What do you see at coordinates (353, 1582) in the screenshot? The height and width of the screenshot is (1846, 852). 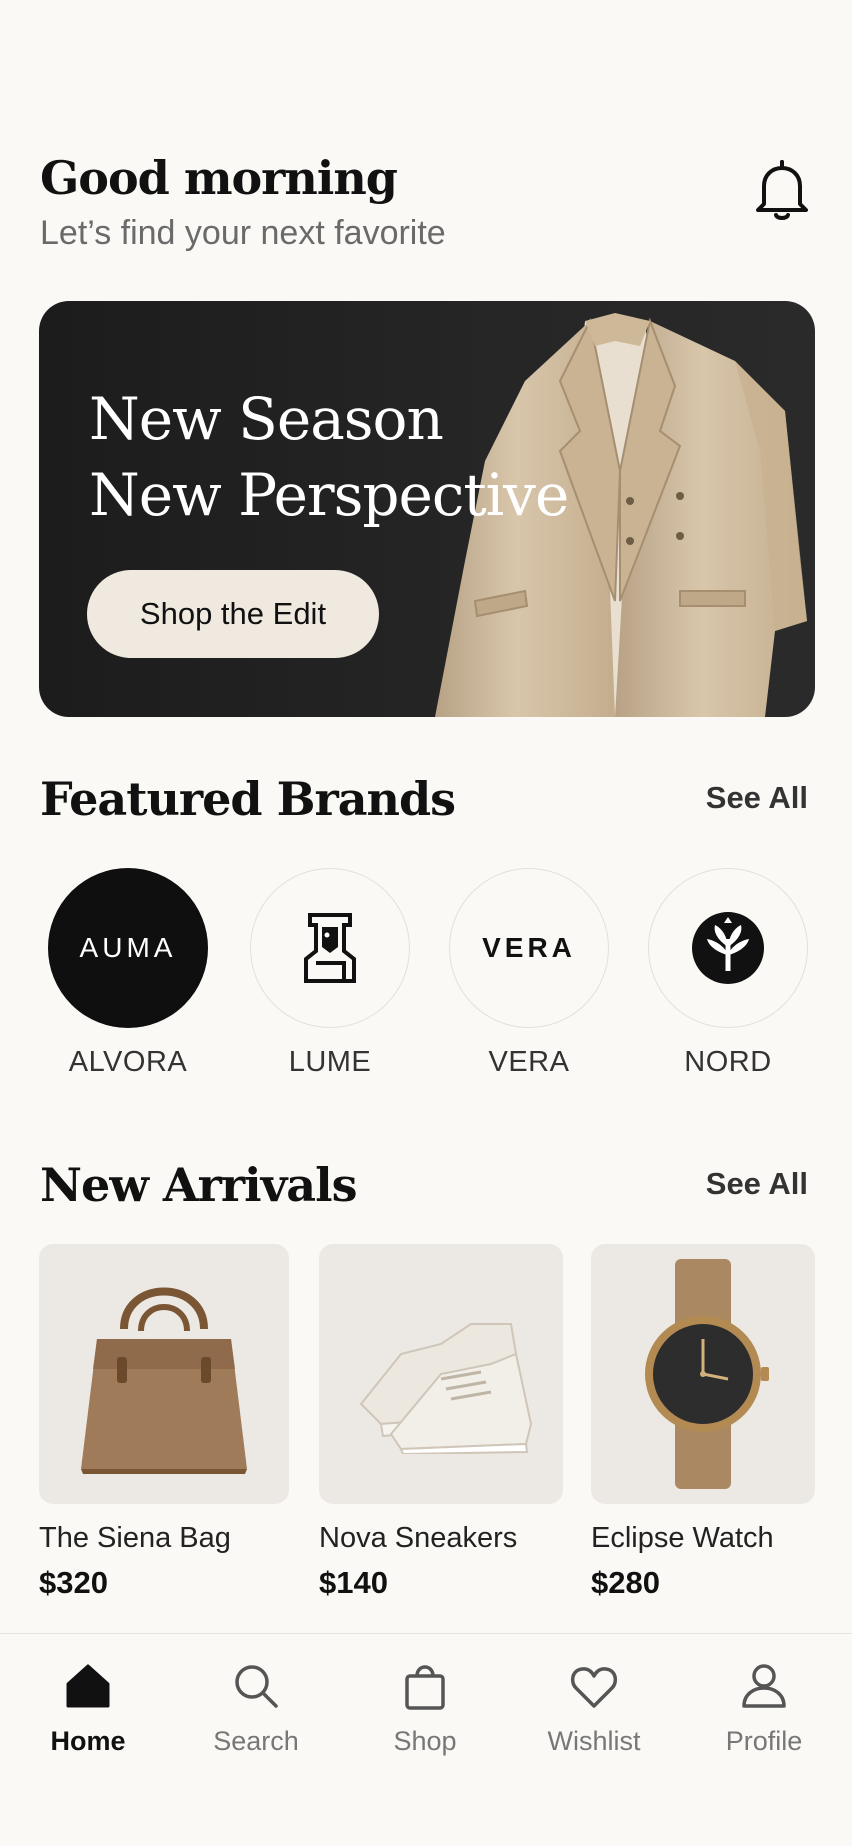 I see `product-price: $140` at bounding box center [353, 1582].